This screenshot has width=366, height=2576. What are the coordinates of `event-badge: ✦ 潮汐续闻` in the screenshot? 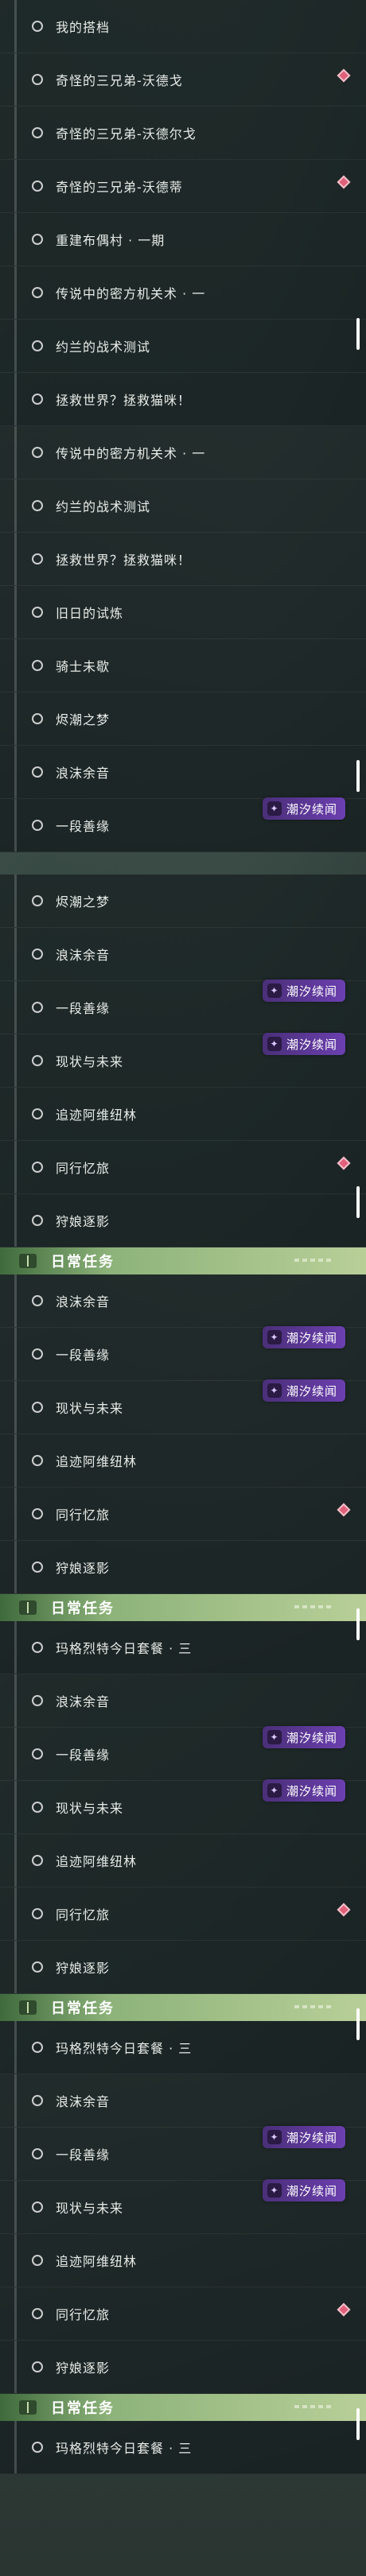 It's located at (303, 1737).